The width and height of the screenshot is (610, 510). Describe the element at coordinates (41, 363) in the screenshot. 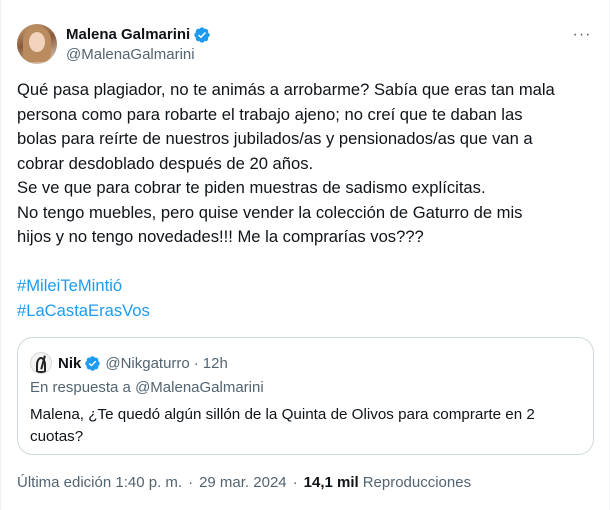

I see `quoted-author-avatar` at that location.